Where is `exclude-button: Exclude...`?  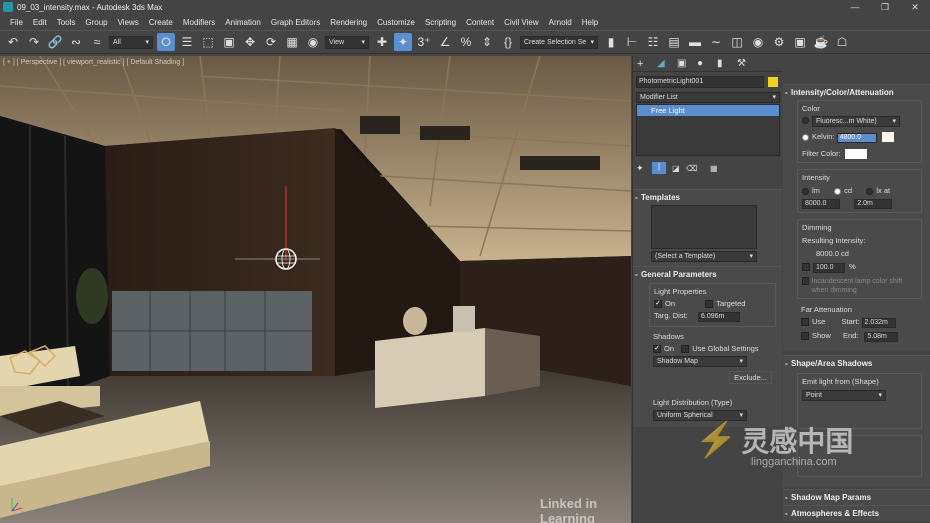 exclude-button: Exclude... is located at coordinates (750, 377).